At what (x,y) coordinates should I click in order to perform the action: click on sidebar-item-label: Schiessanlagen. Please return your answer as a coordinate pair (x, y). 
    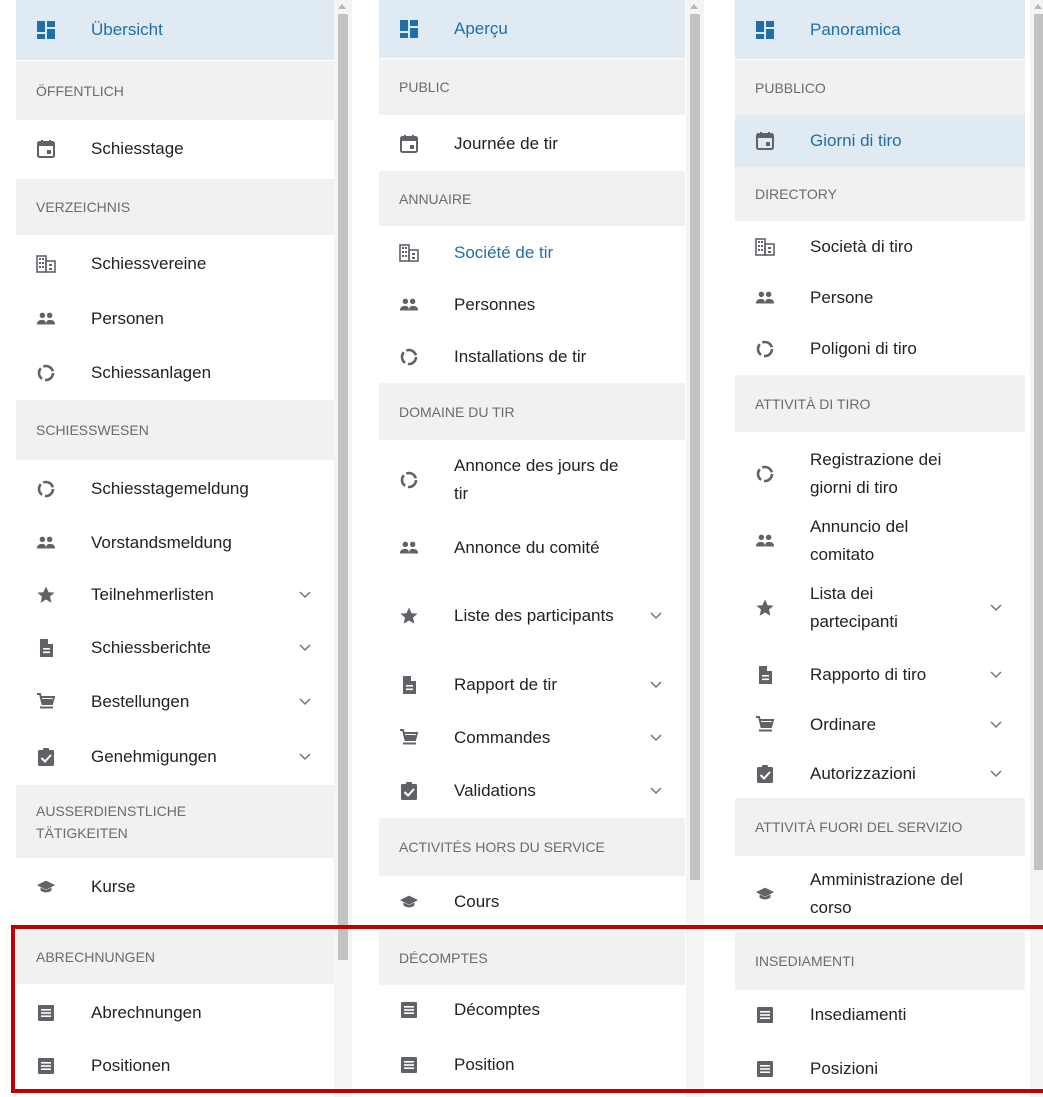
    Looking at the image, I should click on (151, 372).